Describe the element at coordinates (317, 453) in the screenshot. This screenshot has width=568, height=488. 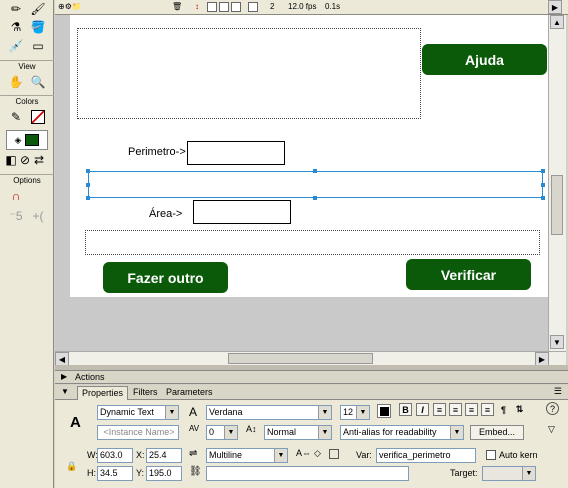
I see `render-html-icon: ◇` at that location.